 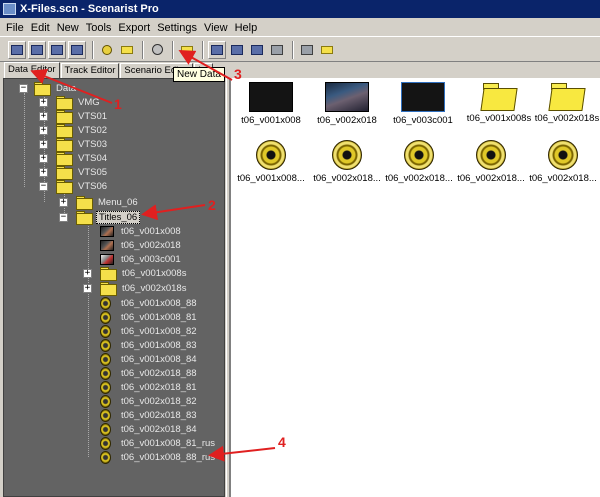 I want to click on toolbar-view3-button, so click(x=57, y=49).